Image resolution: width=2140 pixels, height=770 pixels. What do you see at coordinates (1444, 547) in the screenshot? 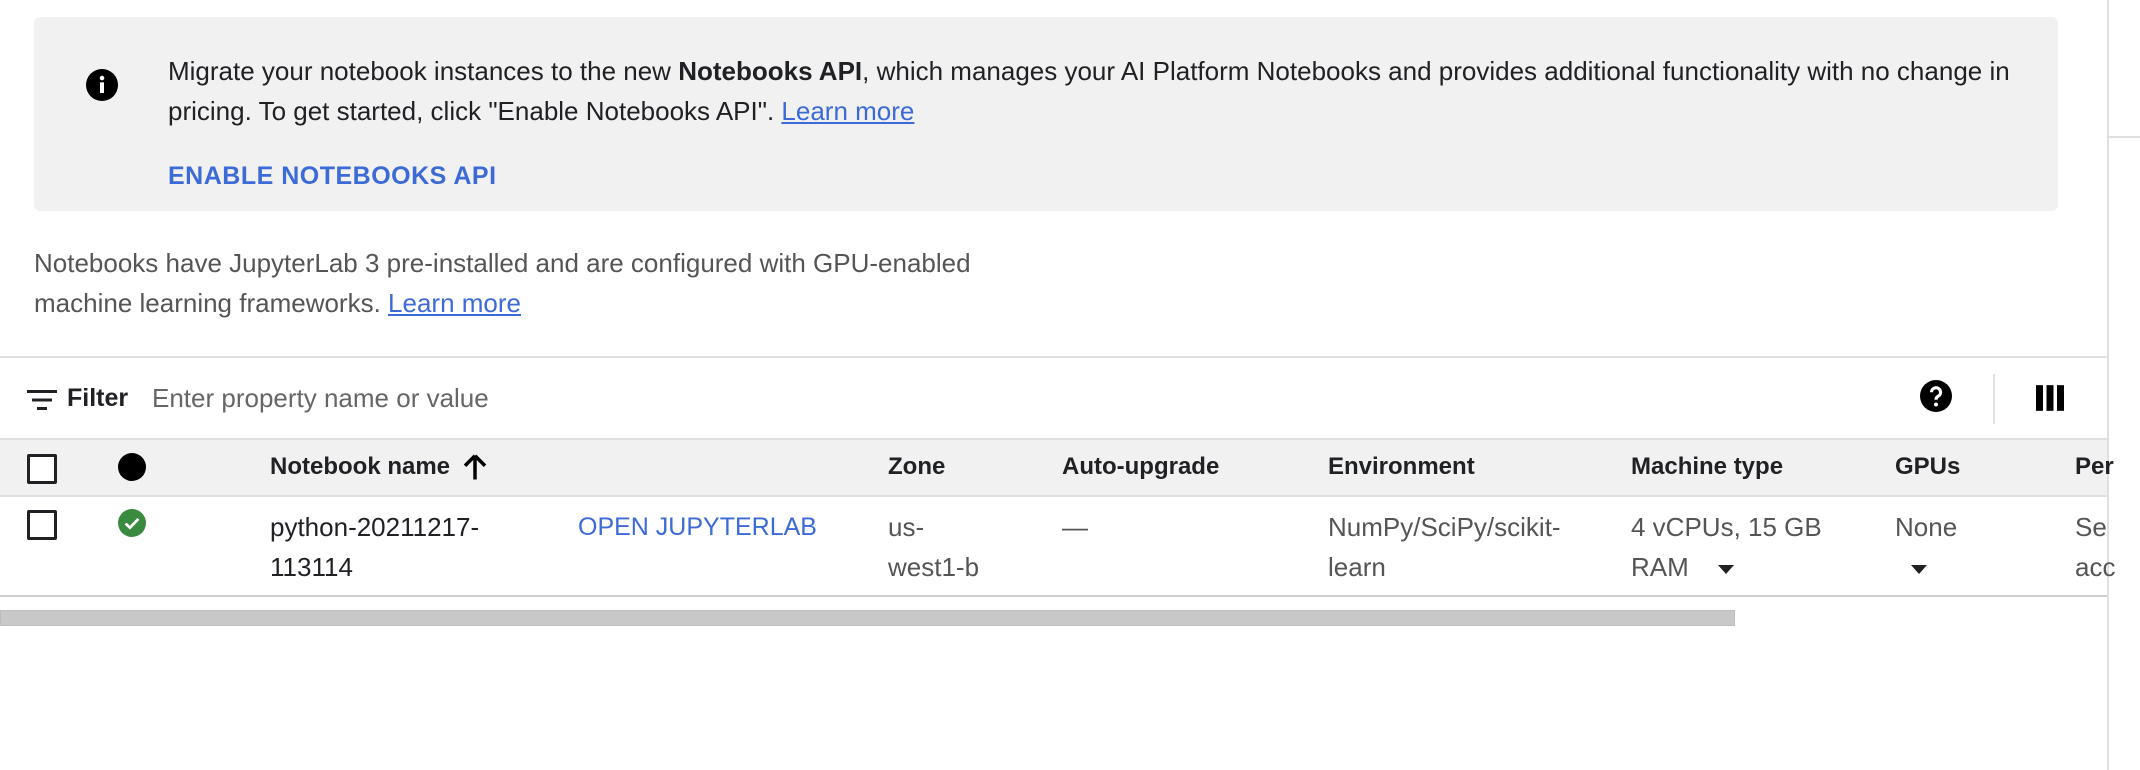
I see `environment-cell: NumPy/SciPy/scikit- learn` at bounding box center [1444, 547].